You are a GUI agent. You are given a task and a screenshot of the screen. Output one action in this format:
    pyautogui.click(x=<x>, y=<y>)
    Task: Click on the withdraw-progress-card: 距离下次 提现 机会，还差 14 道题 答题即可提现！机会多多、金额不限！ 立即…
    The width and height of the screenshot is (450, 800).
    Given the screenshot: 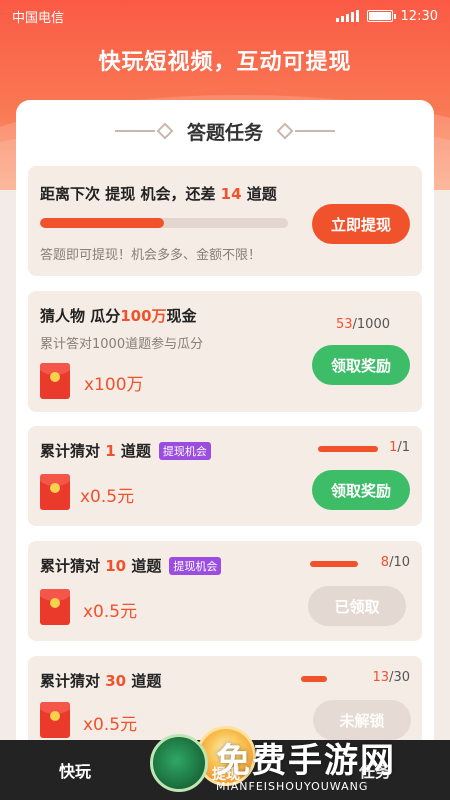 What is the action you would take?
    pyautogui.click(x=225, y=221)
    